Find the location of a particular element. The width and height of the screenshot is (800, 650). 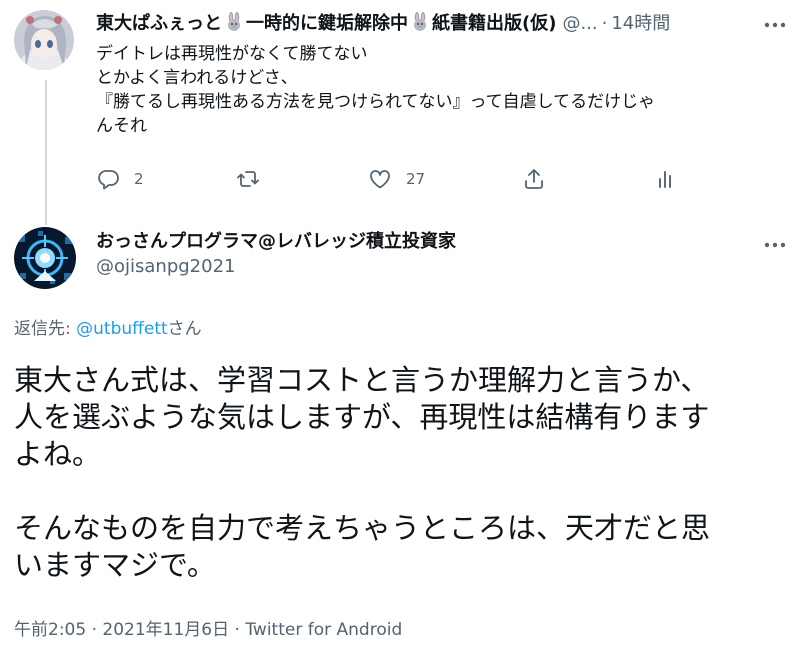

parent-tweet-header: 東大ぱふぇっと 一時的に鍵垢解除中 紙書籍出版(仮) @... · 14時間 is located at coordinates (418, 24).